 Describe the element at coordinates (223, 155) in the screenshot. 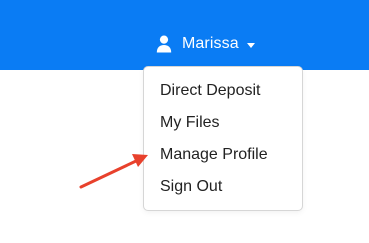

I see `menu-item-manage-profile: Manage Profile` at that location.